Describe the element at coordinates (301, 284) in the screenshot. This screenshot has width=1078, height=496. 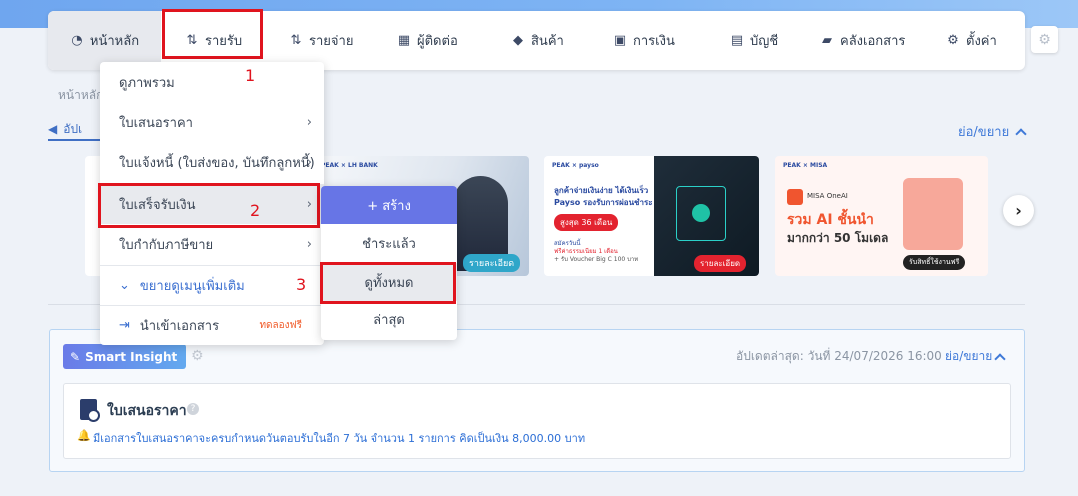
I see `annotation-step-3: 3` at that location.